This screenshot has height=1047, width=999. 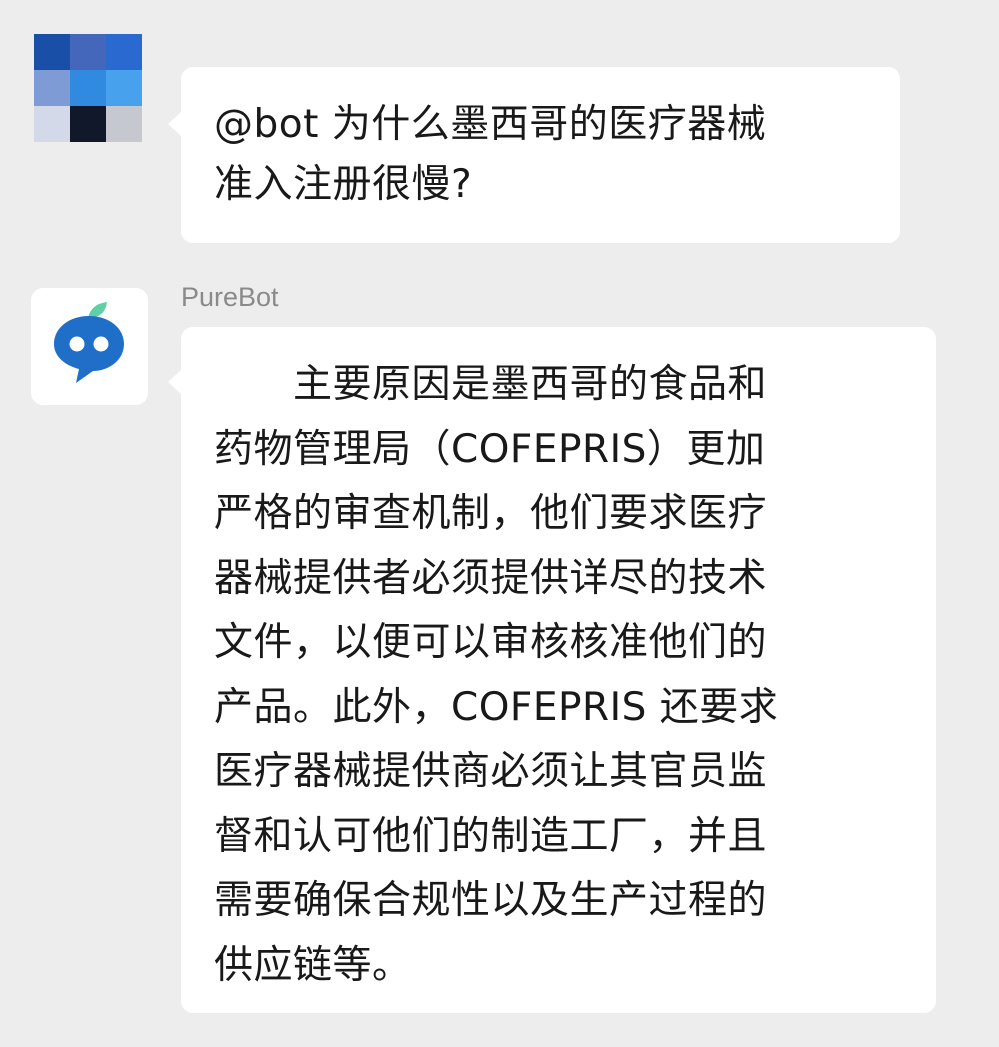 I want to click on message-line: 文件，以便可以审核核准他们的, so click(x=491, y=642).